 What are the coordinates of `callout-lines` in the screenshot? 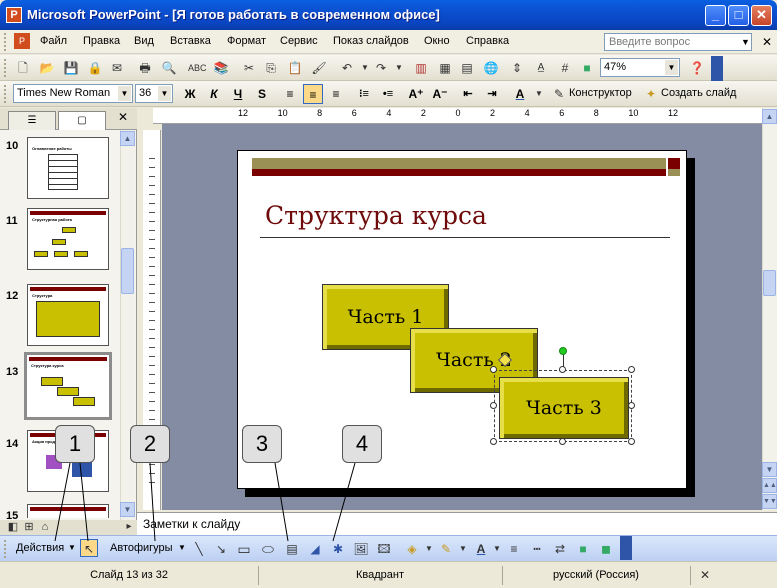 It's located at (205, 502).